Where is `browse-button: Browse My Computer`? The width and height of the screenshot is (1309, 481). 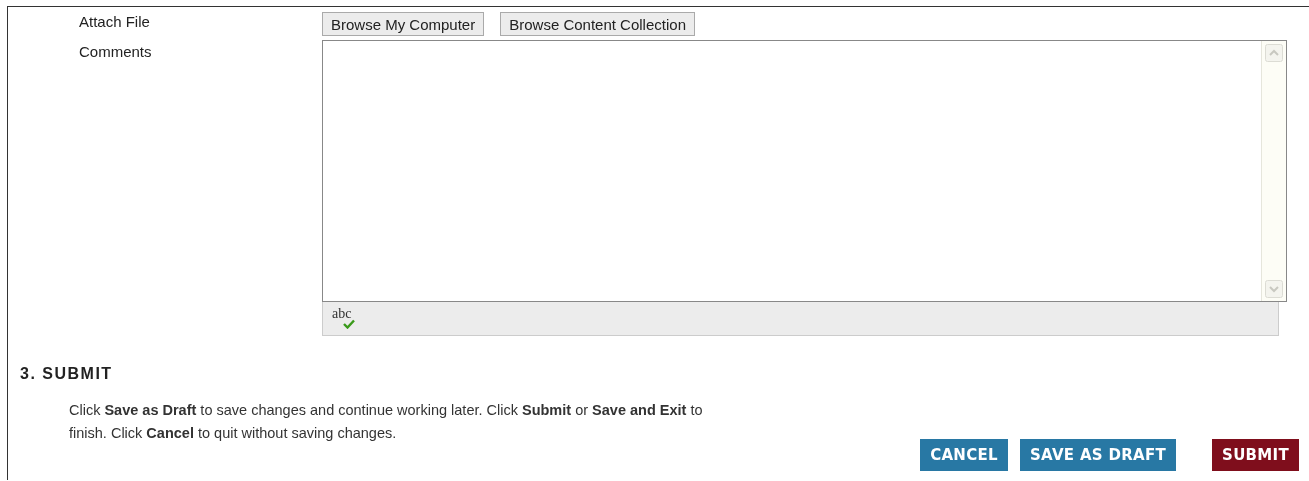 browse-button: Browse My Computer is located at coordinates (403, 24).